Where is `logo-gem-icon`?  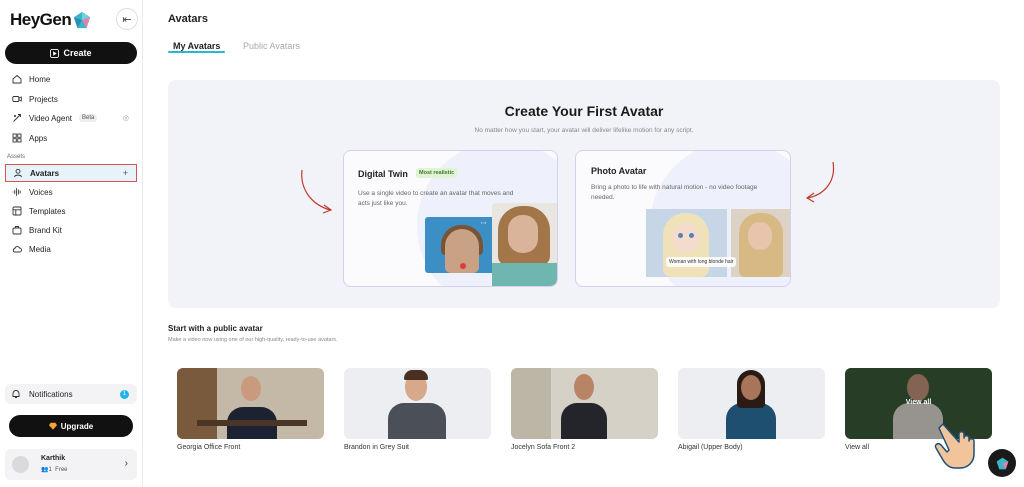
logo-gem-icon is located at coordinates (82, 20).